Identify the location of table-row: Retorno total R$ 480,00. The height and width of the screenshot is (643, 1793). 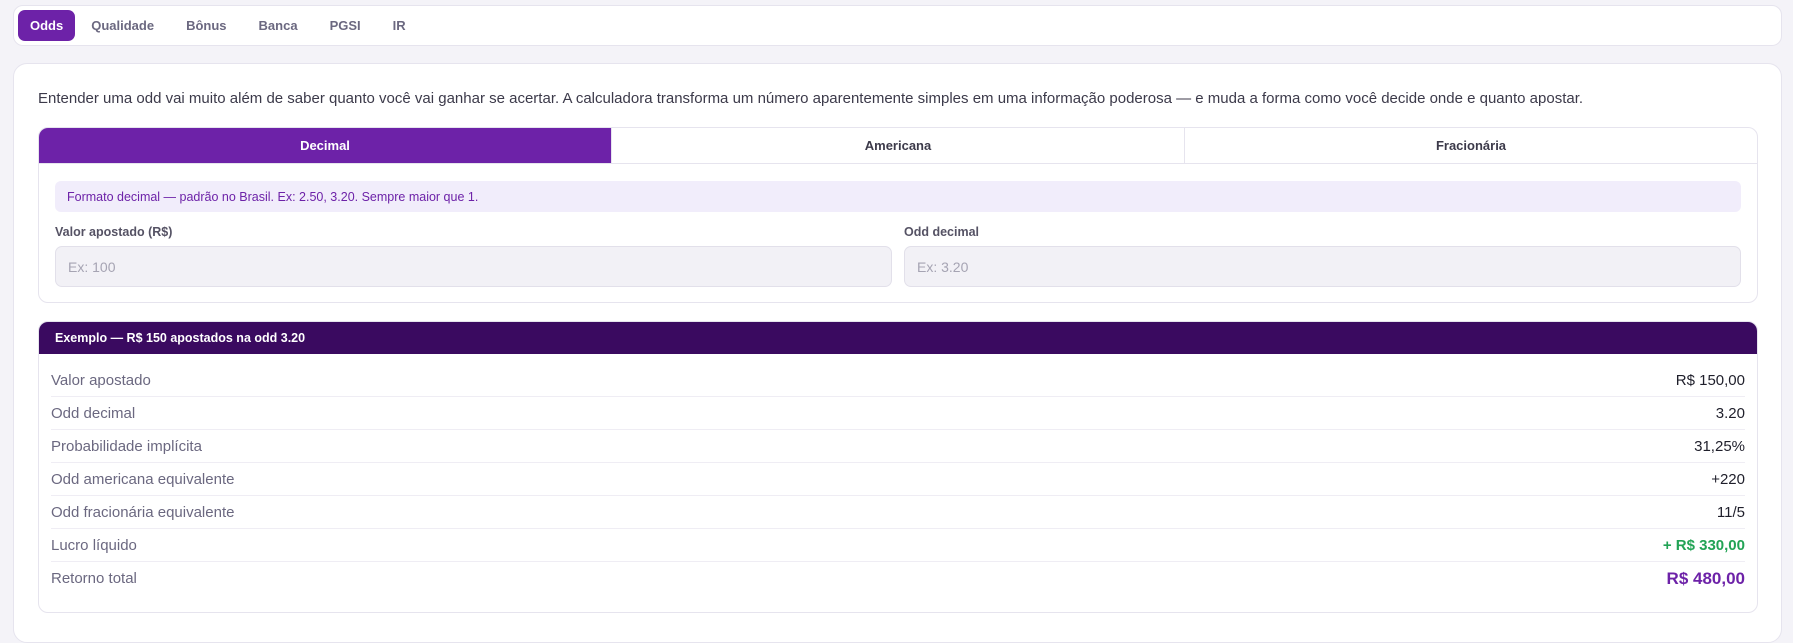
(898, 578).